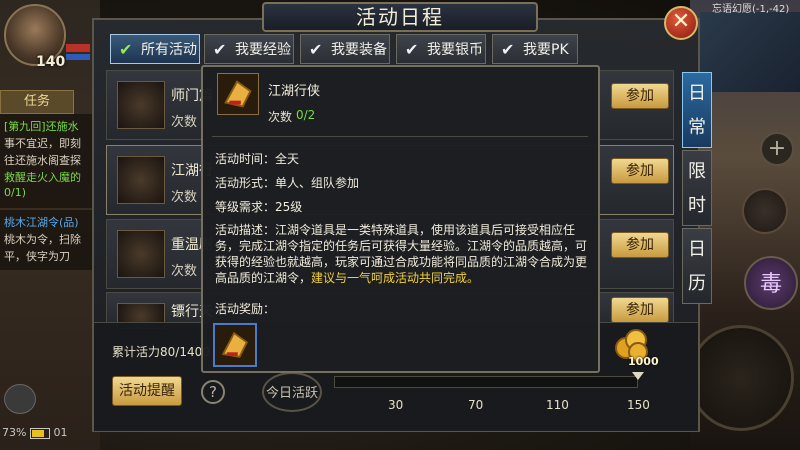 The width and height of the screenshot is (800, 450). I want to click on battery-status: 73% 01, so click(34, 432).